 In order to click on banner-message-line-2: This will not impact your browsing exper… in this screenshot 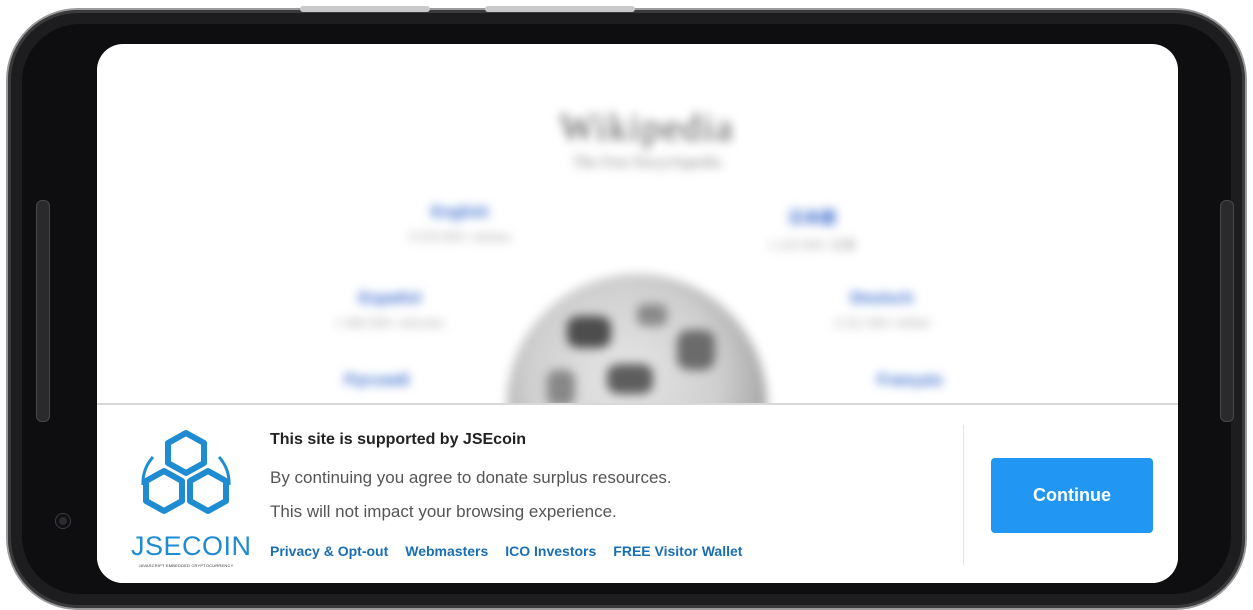, I will do `click(443, 511)`.